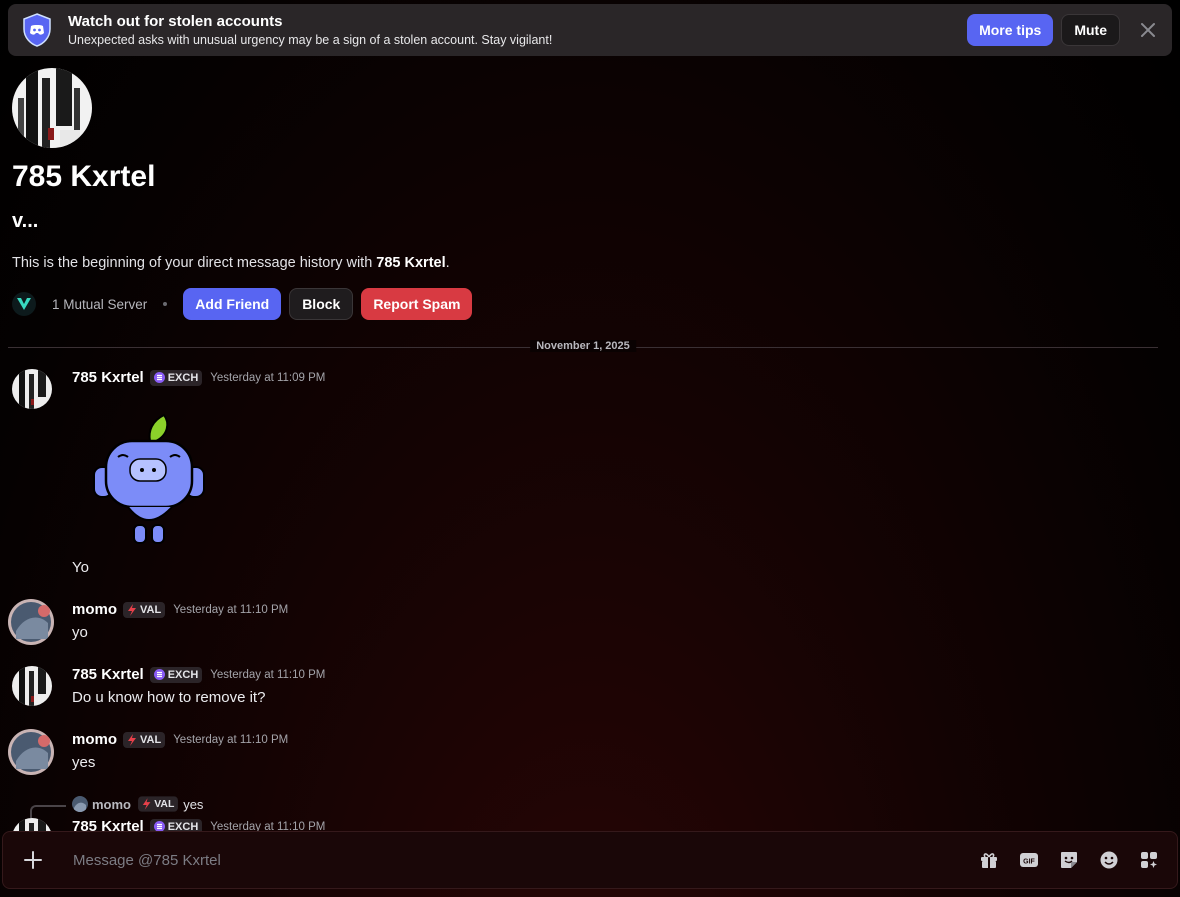 The width and height of the screenshot is (1180, 897). What do you see at coordinates (175, 21) in the screenshot?
I see `banner-title: Watch out for stolen accounts` at bounding box center [175, 21].